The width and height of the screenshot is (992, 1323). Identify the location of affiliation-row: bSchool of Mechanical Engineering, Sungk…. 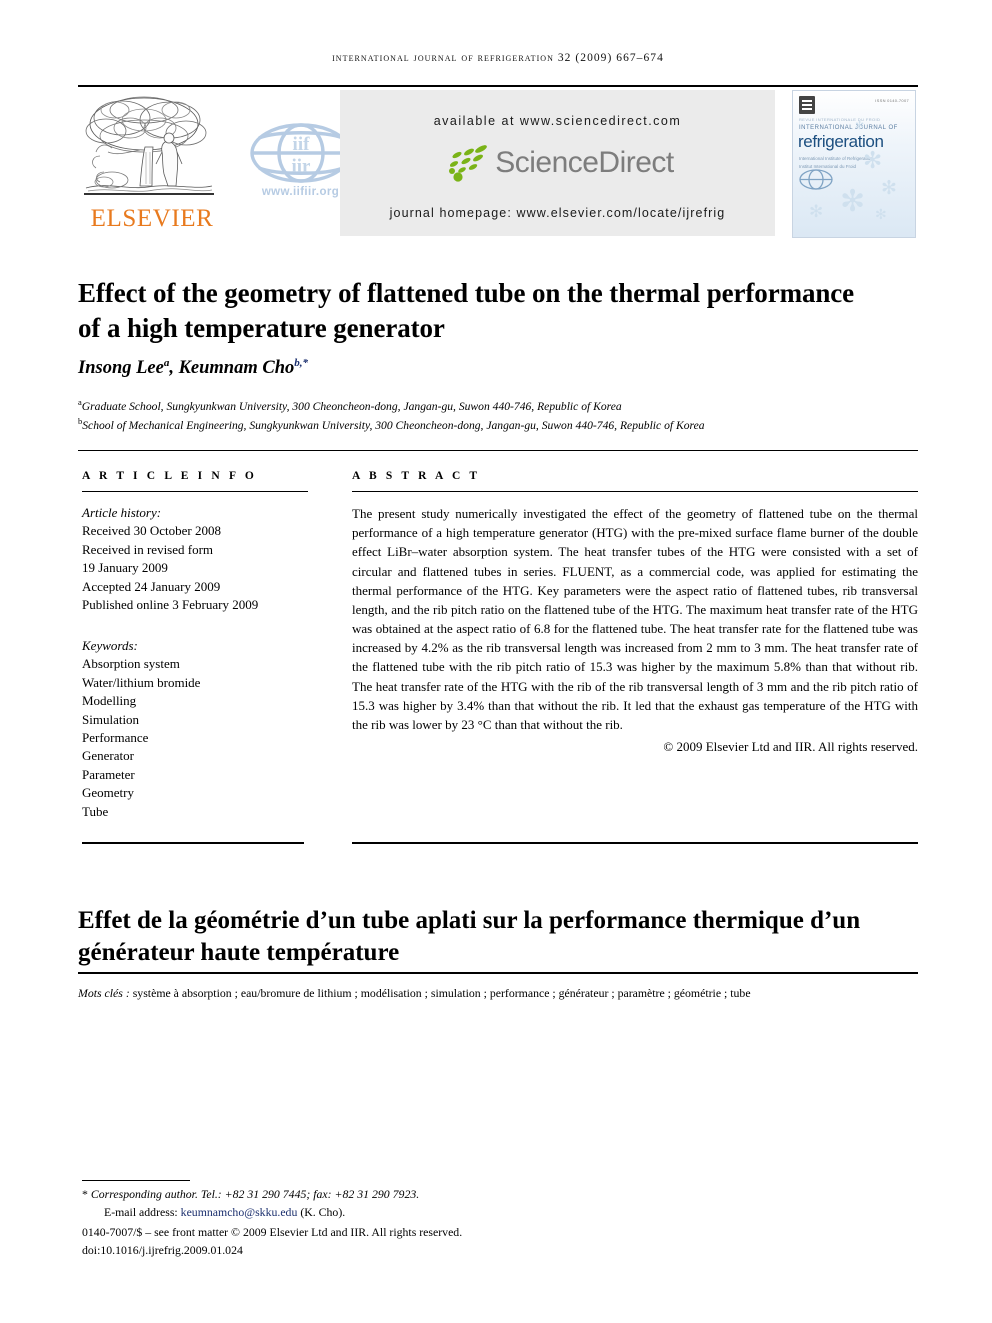
(498, 424).